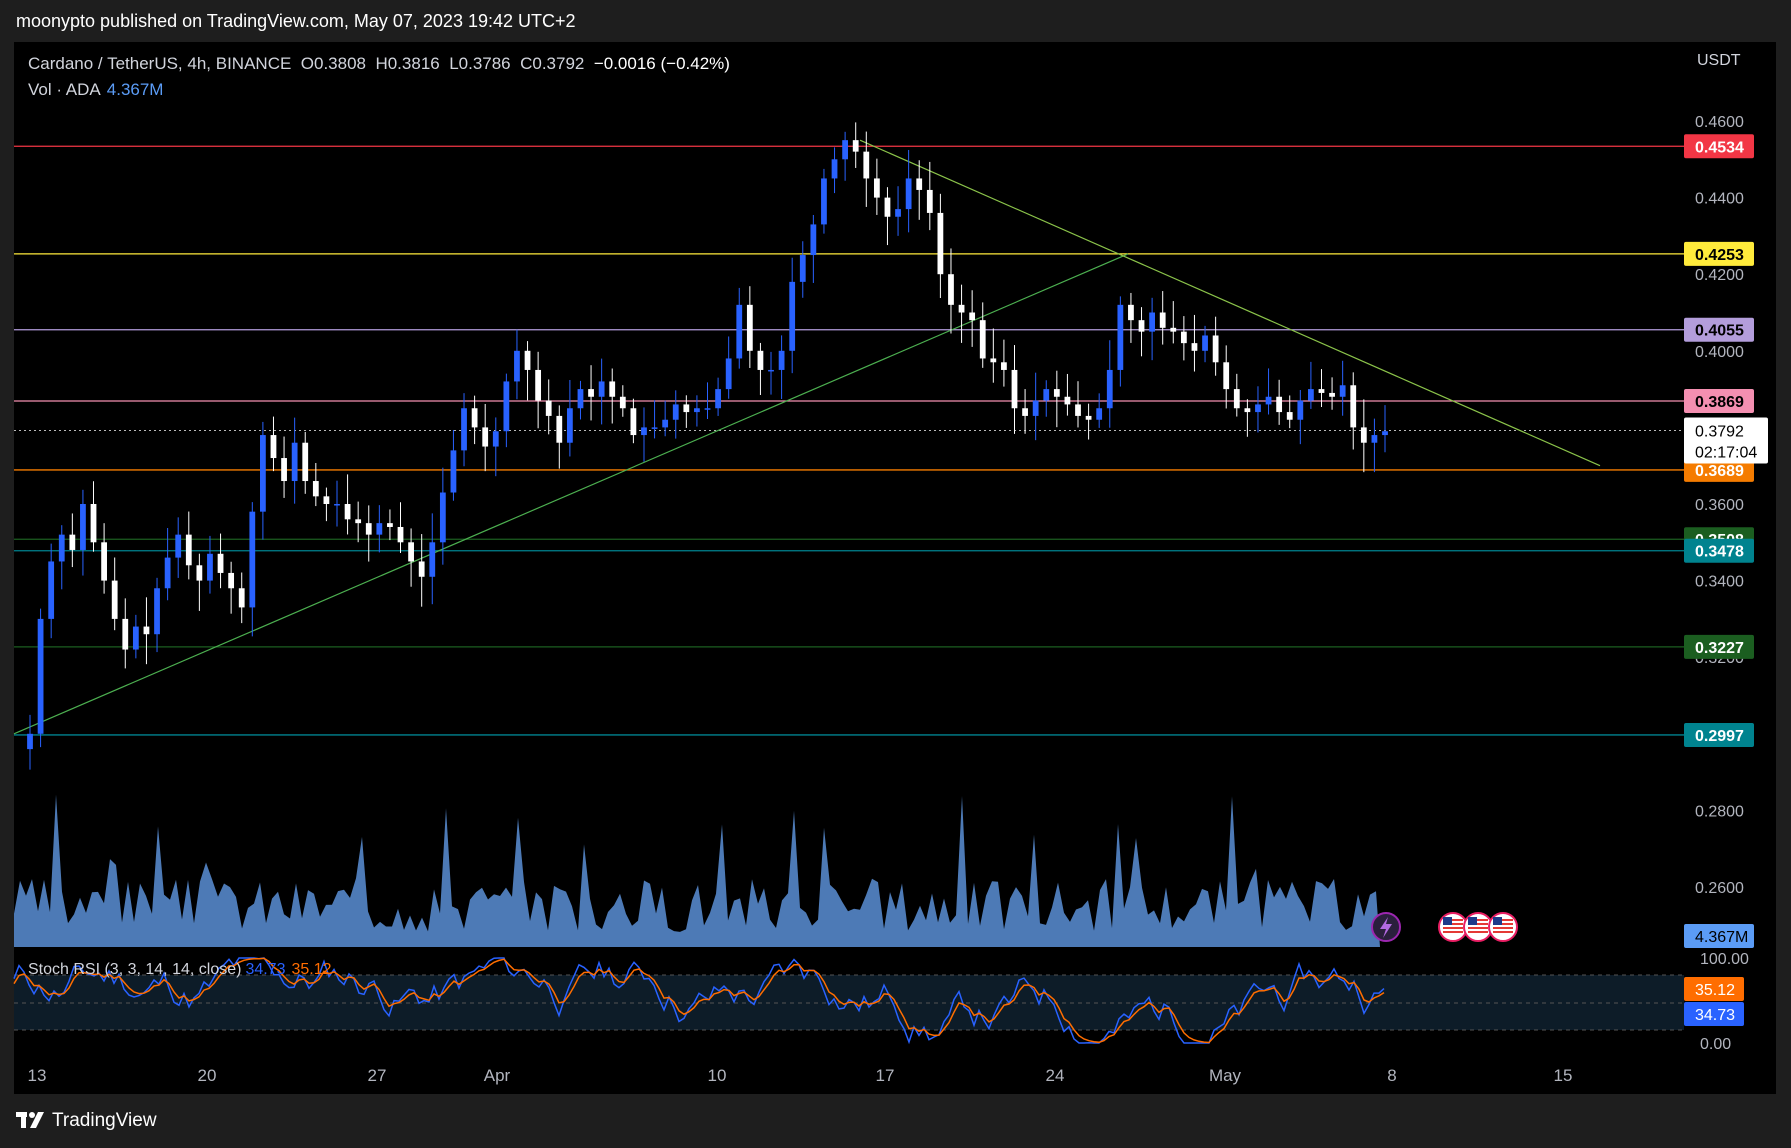  I want to click on price-tick: 0.2800, so click(1719, 811).